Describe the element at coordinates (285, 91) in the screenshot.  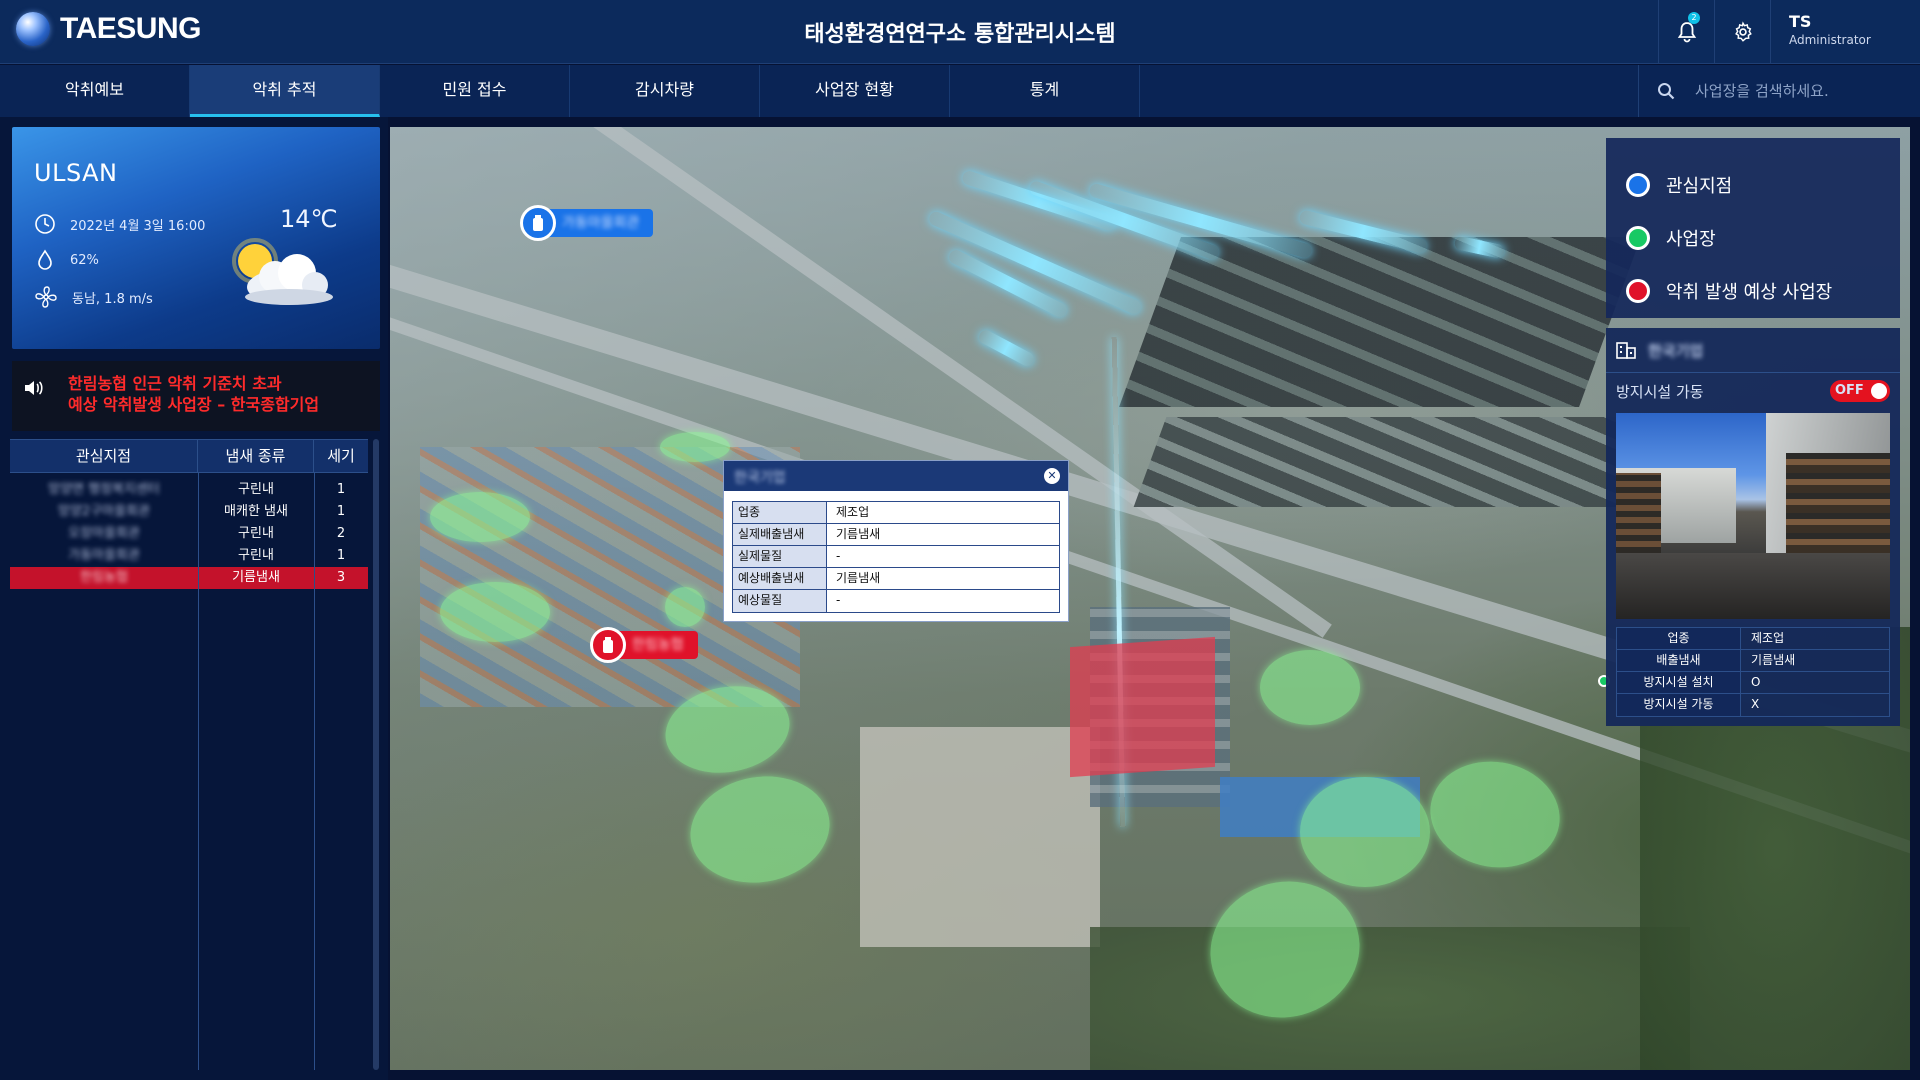
I see `tab-odor-tracking: 악취 추적` at that location.